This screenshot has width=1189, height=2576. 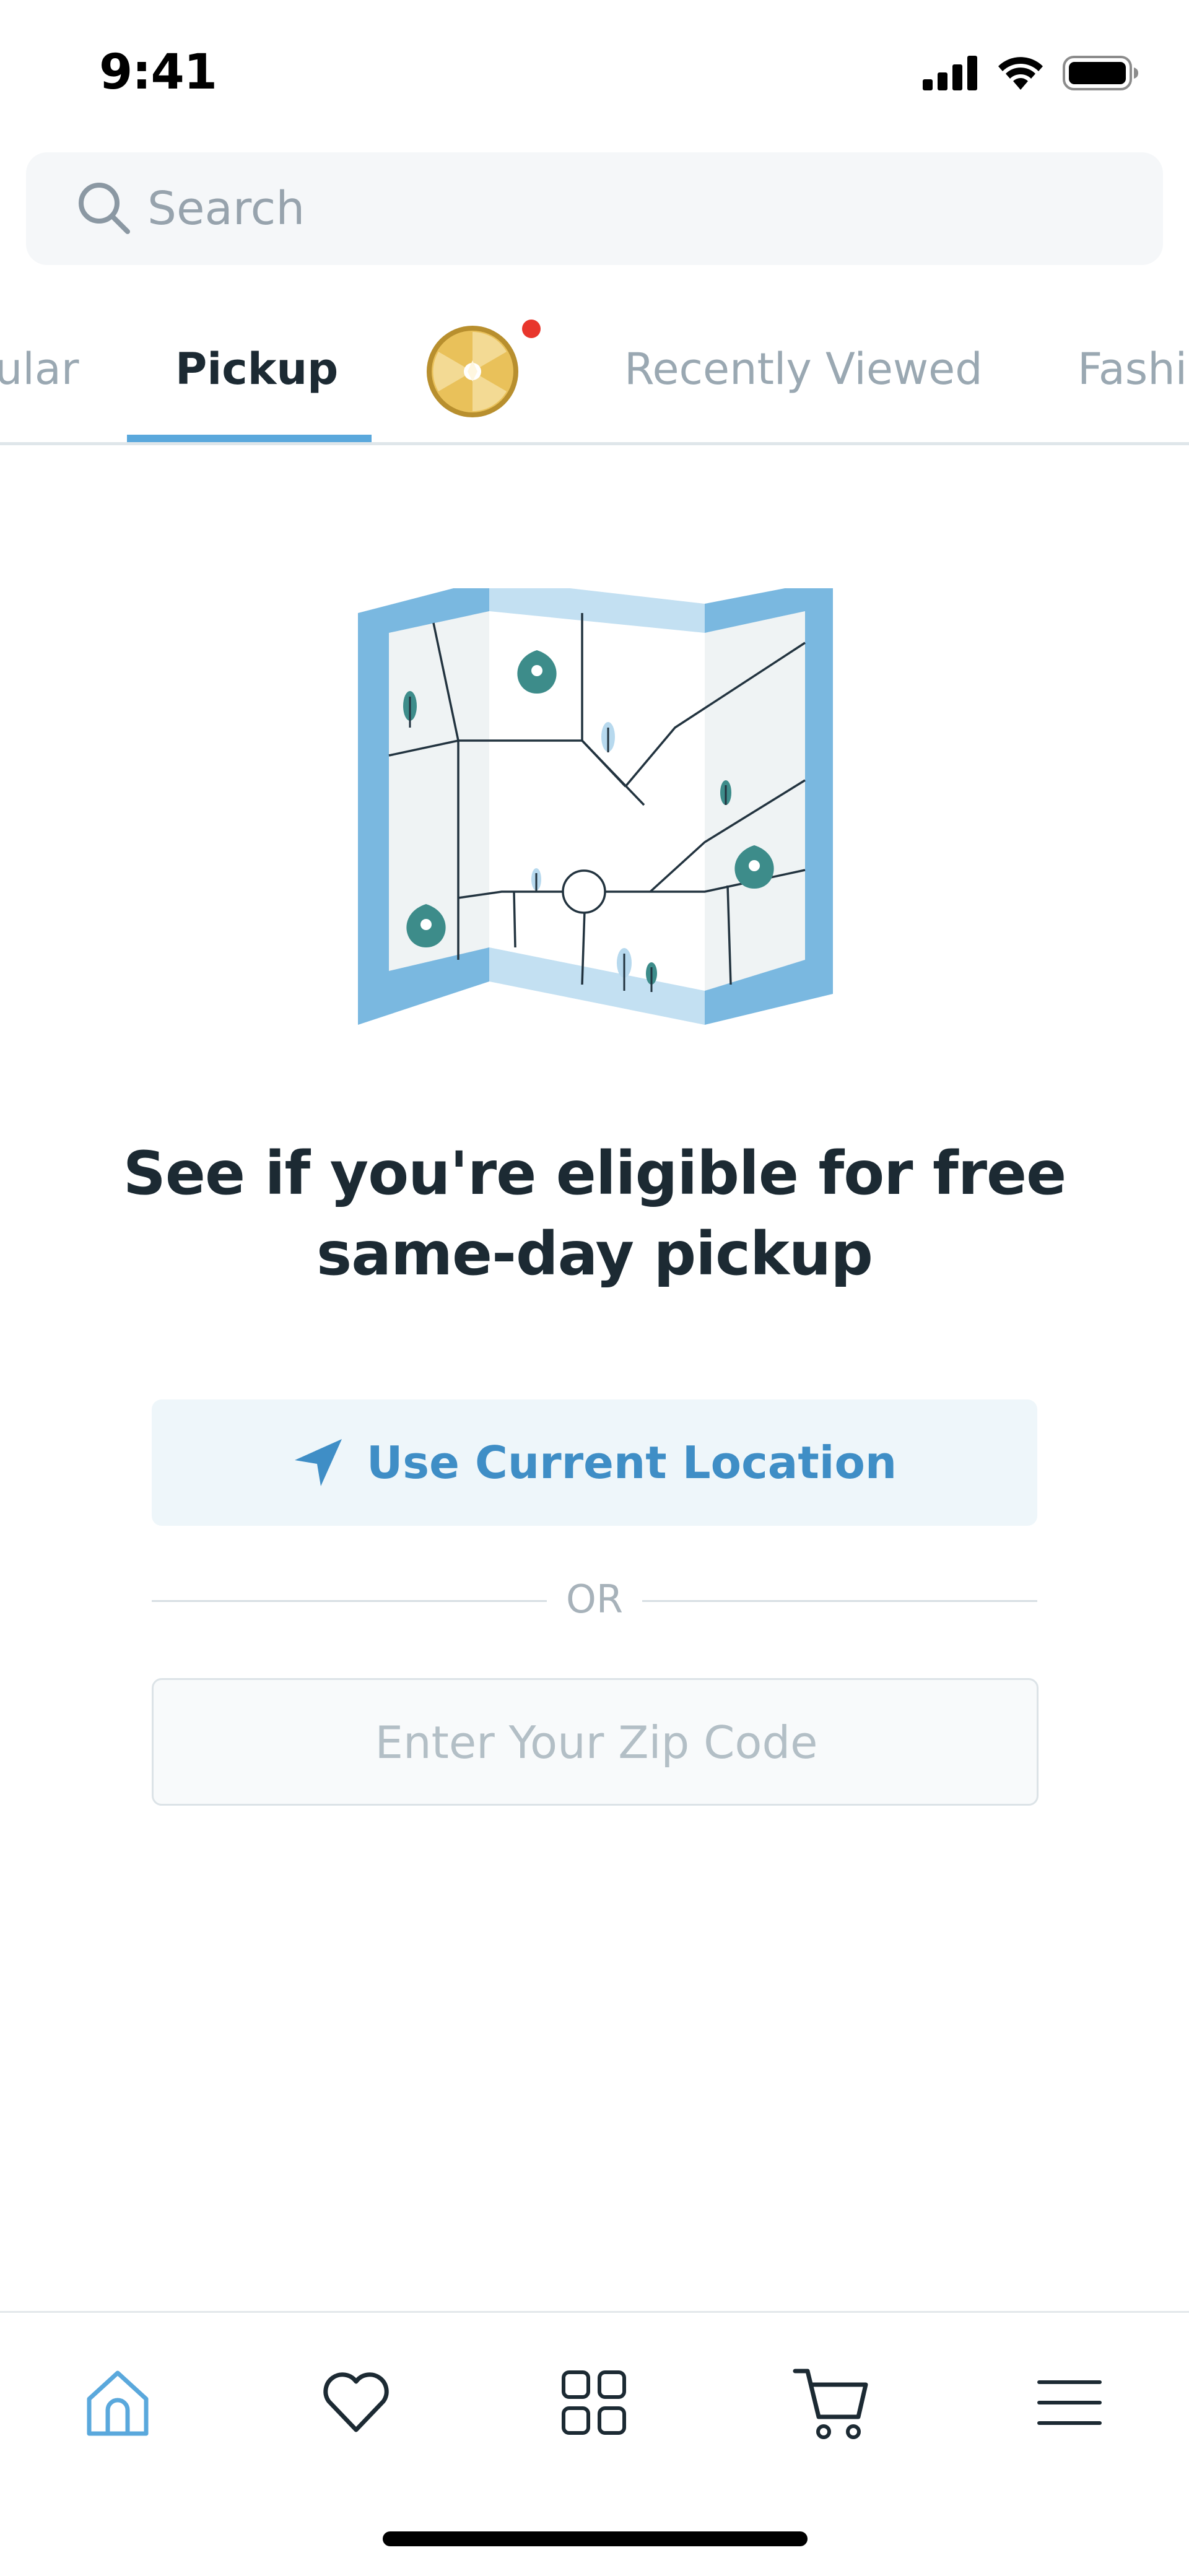 I want to click on location-arrow-icon, so click(x=318, y=1462).